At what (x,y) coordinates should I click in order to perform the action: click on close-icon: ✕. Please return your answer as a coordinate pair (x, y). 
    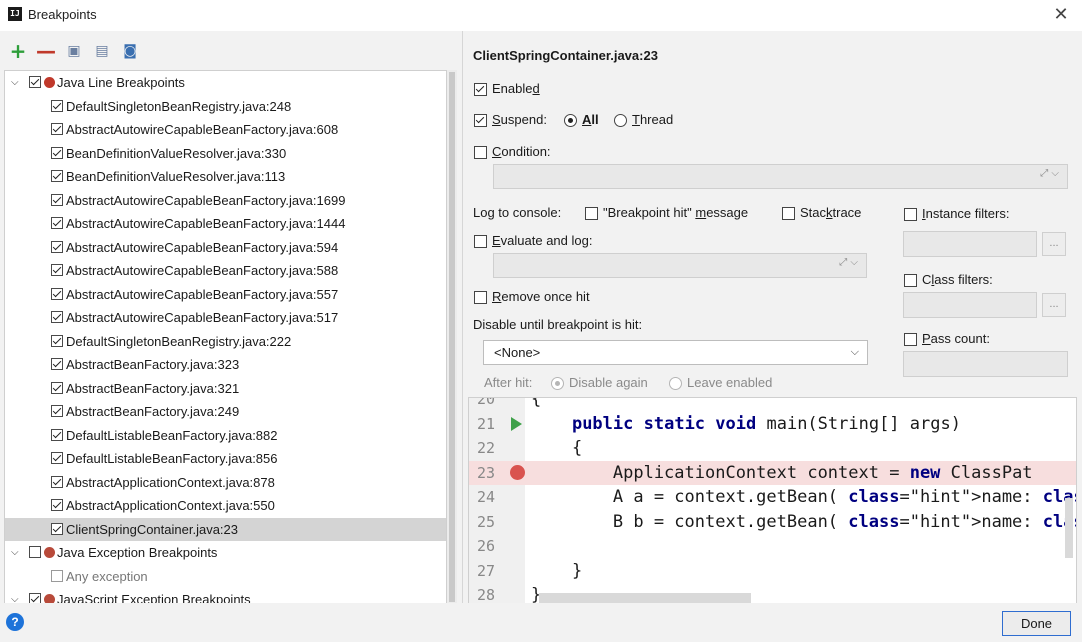
    Looking at the image, I should click on (1061, 15).